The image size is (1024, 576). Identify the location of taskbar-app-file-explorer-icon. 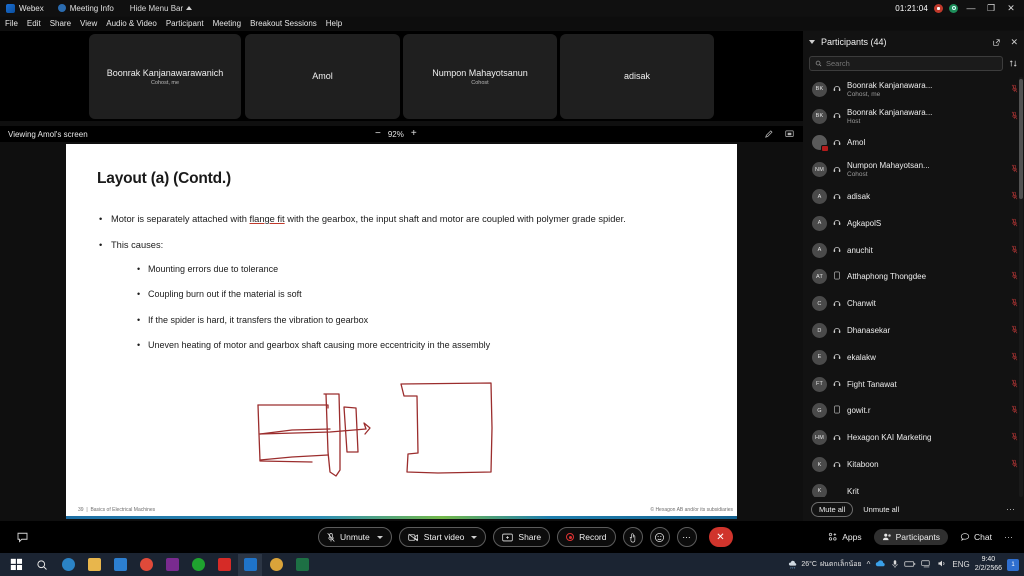
(94, 565).